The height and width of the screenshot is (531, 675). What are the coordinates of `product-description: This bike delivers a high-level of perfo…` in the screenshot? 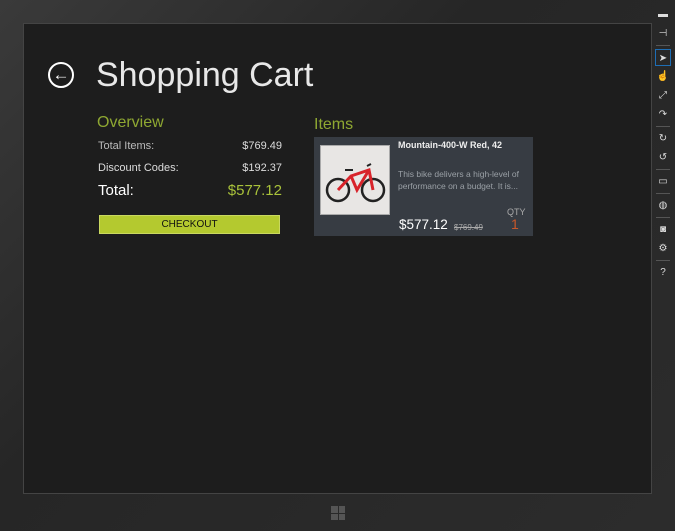 It's located at (458, 180).